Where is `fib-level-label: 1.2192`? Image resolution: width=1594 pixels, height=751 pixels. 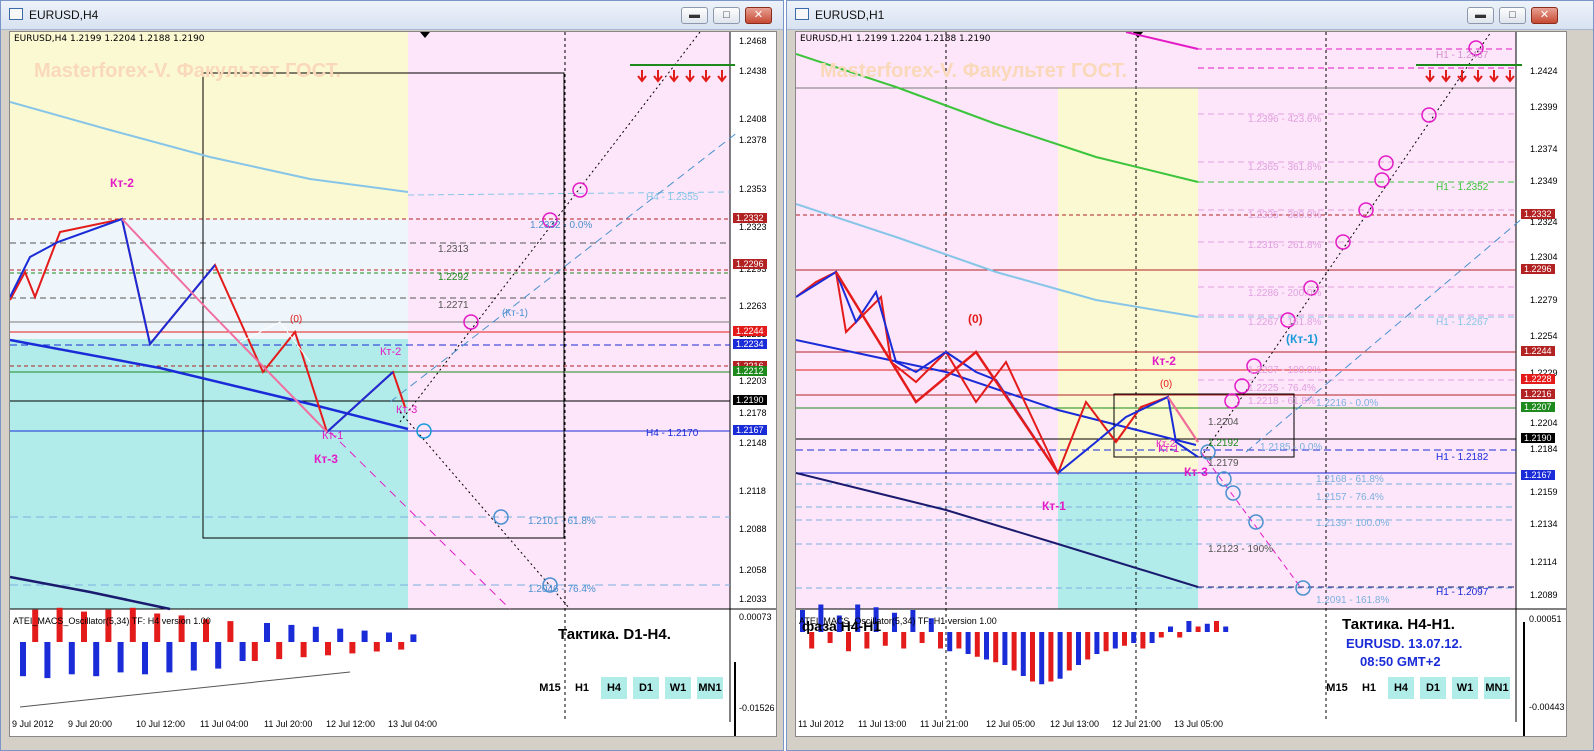 fib-level-label: 1.2192 is located at coordinates (1223, 443).